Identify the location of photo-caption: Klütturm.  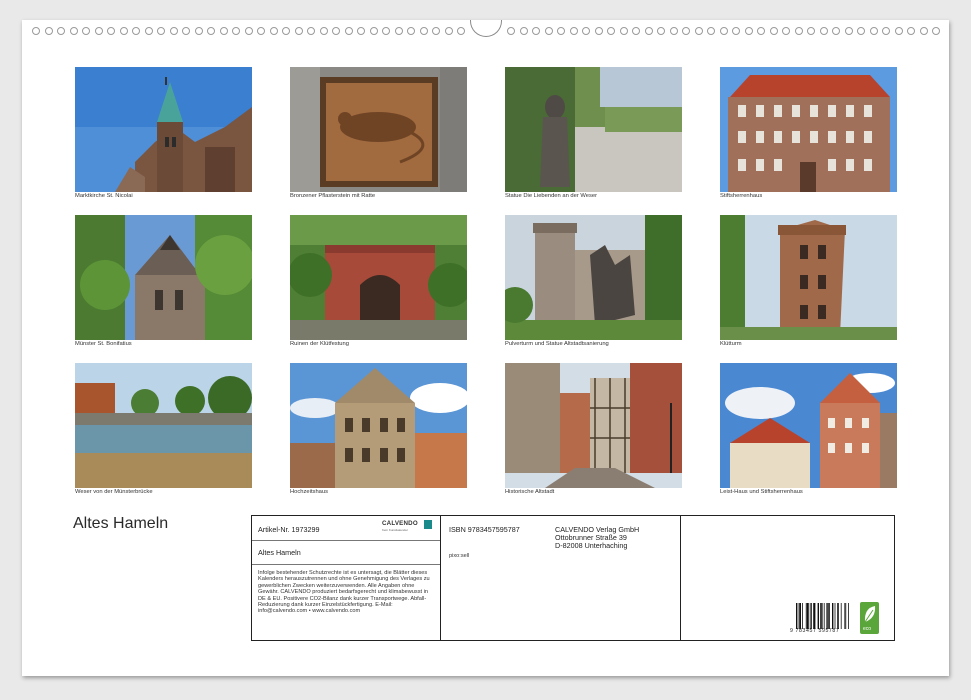
(731, 344).